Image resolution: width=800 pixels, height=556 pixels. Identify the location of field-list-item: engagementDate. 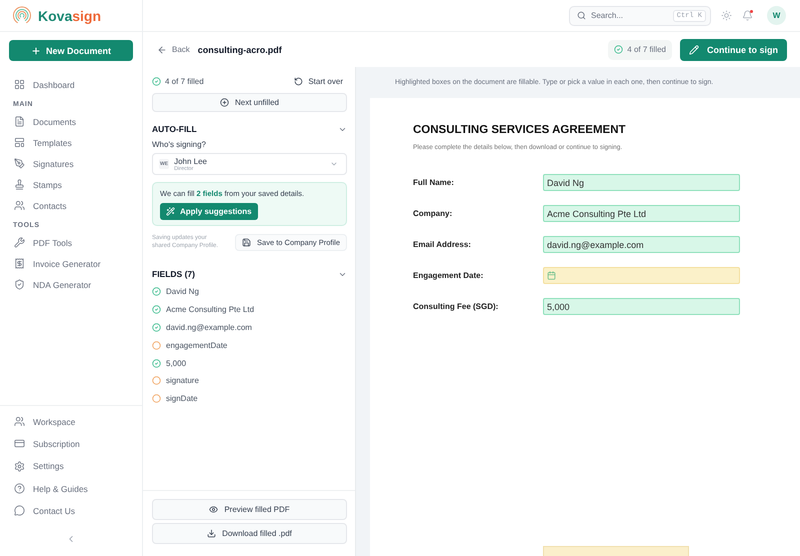
(249, 345).